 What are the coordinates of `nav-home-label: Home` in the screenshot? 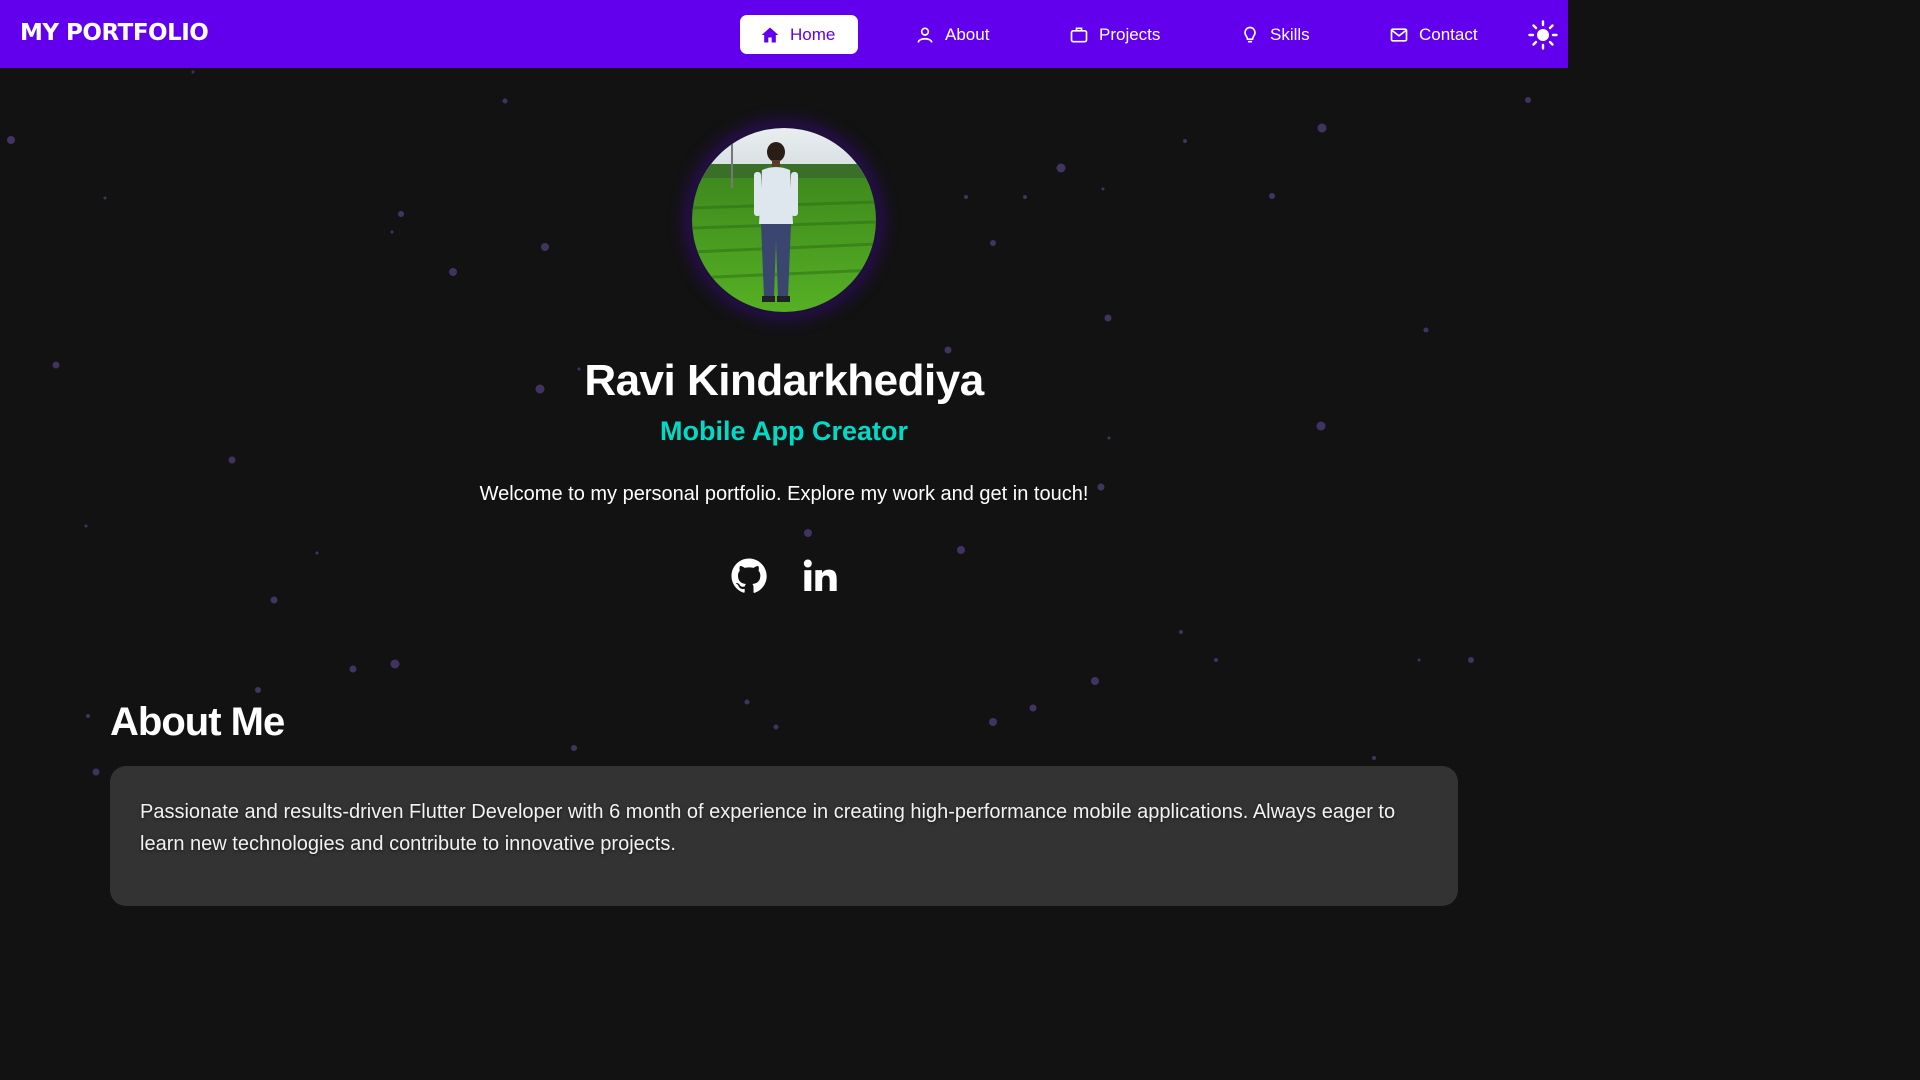 It's located at (813, 34).